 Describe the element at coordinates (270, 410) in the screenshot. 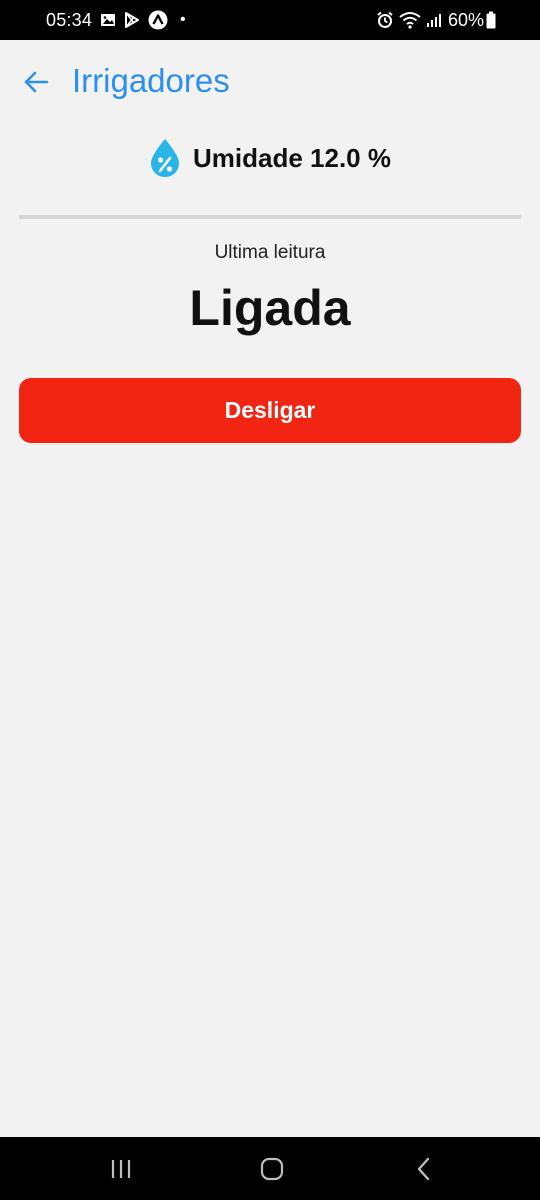

I see `turn-off-button: Desligar` at that location.